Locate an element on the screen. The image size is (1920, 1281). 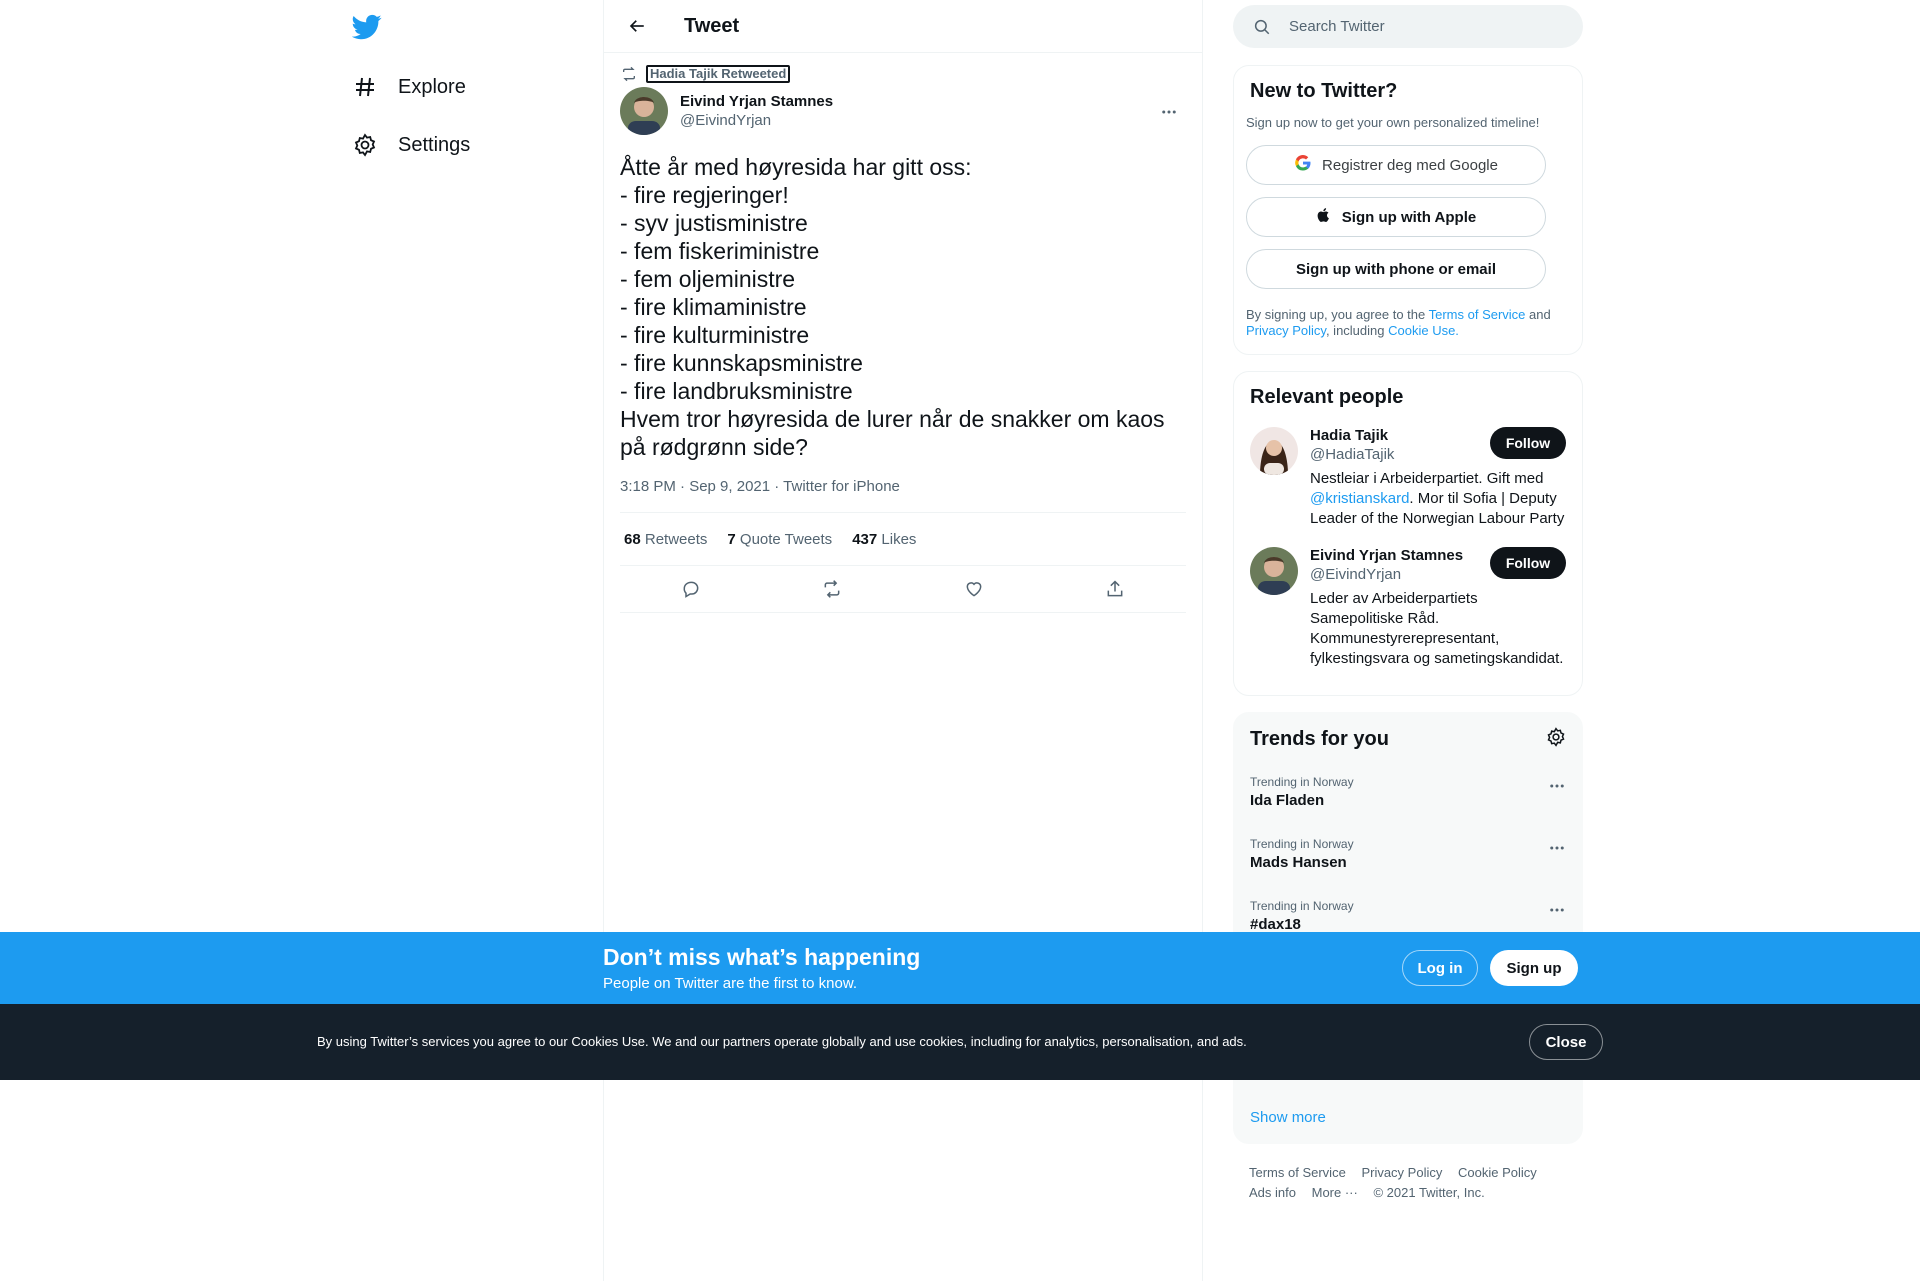
trends-header: Trends for you is located at coordinates (1408, 739).